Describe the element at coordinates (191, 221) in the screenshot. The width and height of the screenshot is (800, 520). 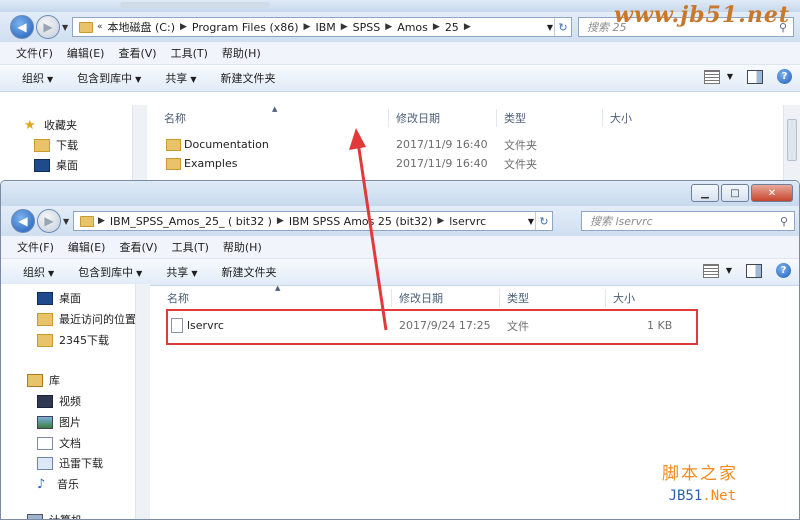
I see `breadcrumb-amos-package: IBM_SPSS_Amos_25_ ( bit32 )` at that location.